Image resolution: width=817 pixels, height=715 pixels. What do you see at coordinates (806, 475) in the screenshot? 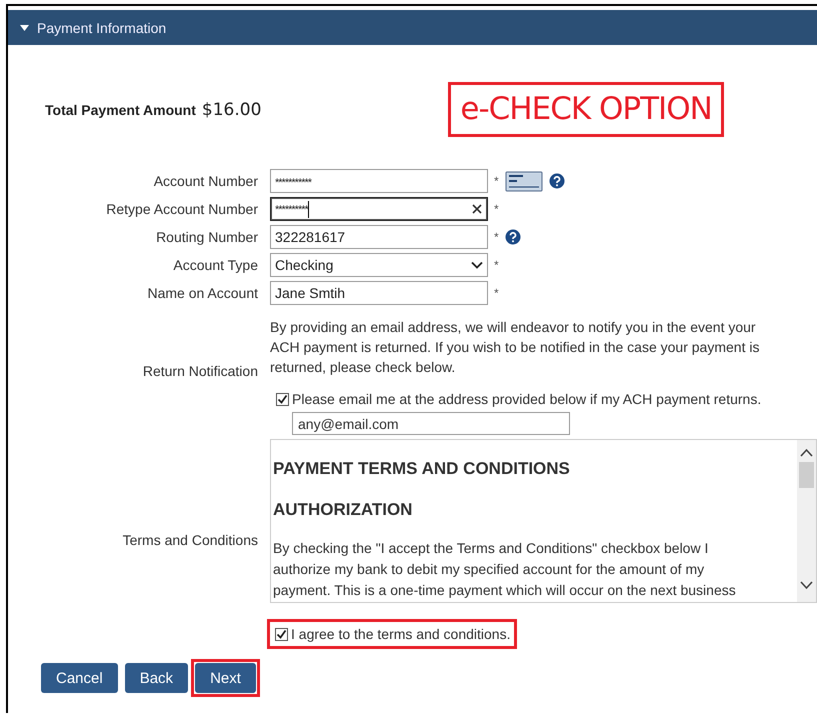
I see `scrollbar-thumb` at bounding box center [806, 475].